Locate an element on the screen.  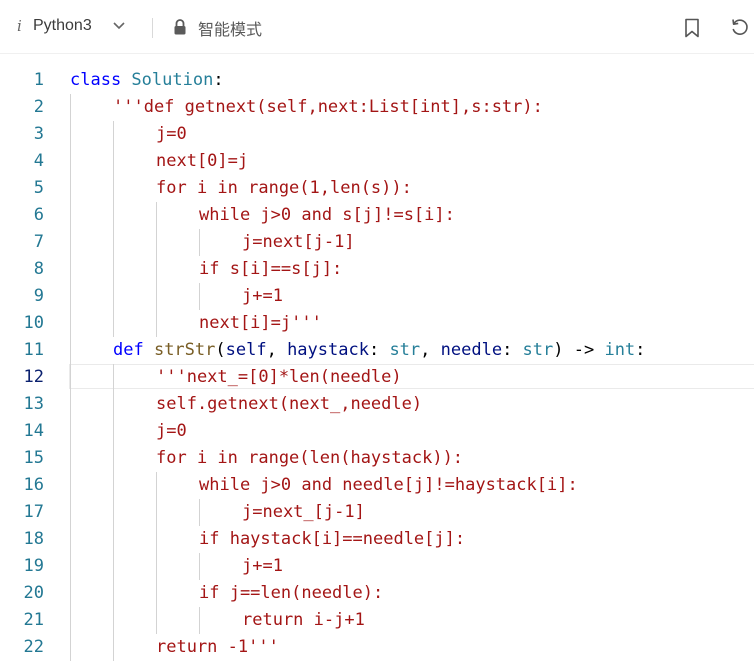
line-number: 4 is located at coordinates (38, 161).